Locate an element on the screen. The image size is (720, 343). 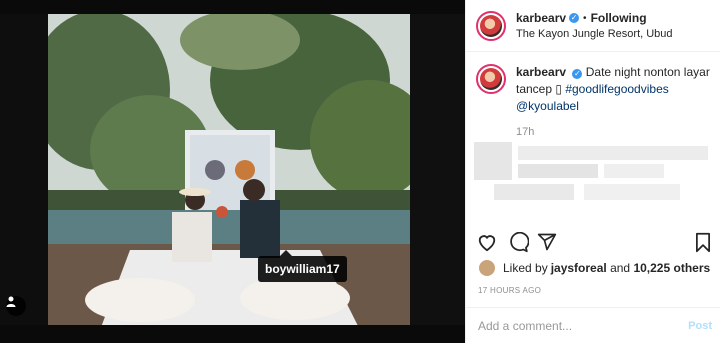
caption-avatar is located at coordinates (491, 79).